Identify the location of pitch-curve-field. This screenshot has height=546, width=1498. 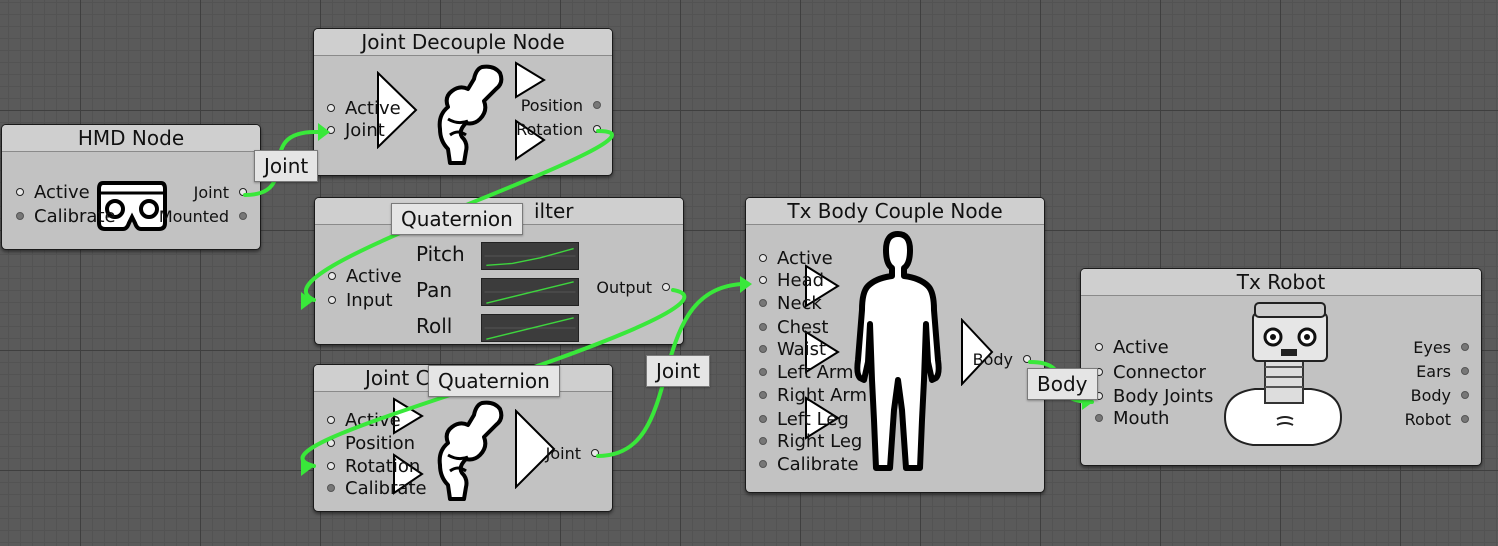
(530, 256).